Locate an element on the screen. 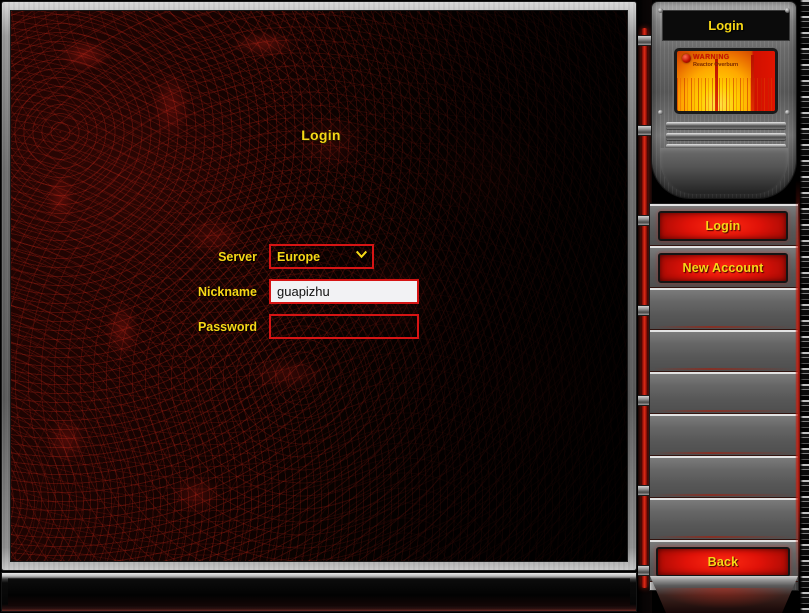 The image size is (809, 613). sidebar-title: Login is located at coordinates (726, 25).